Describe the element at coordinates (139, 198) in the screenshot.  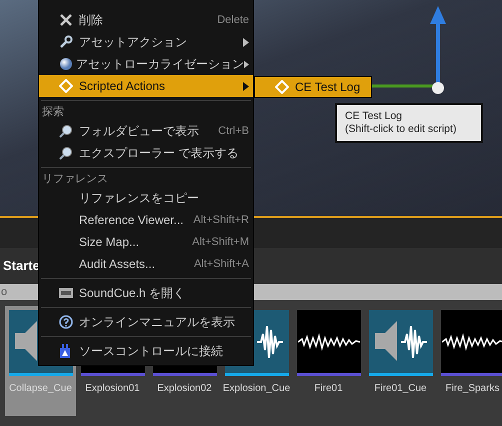
I see `menu-item-label: リファレンスをコピー` at that location.